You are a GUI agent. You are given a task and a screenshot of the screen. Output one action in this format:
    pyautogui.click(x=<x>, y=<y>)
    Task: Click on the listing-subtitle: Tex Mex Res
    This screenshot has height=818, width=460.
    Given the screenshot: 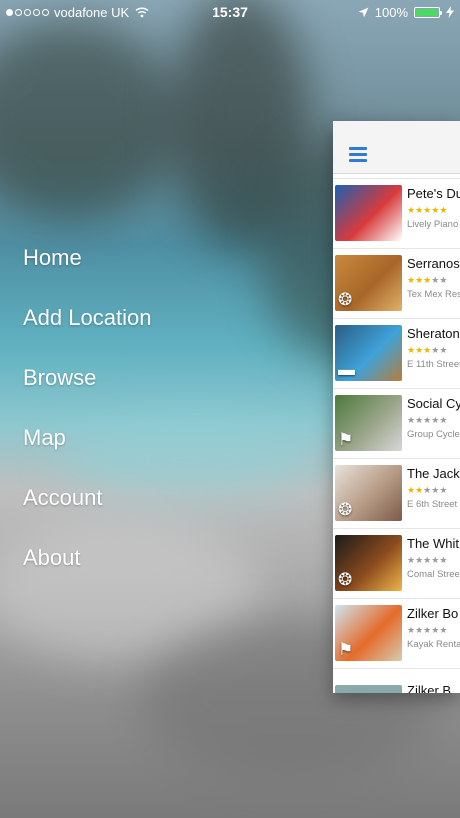 What is the action you would take?
    pyautogui.click(x=433, y=294)
    